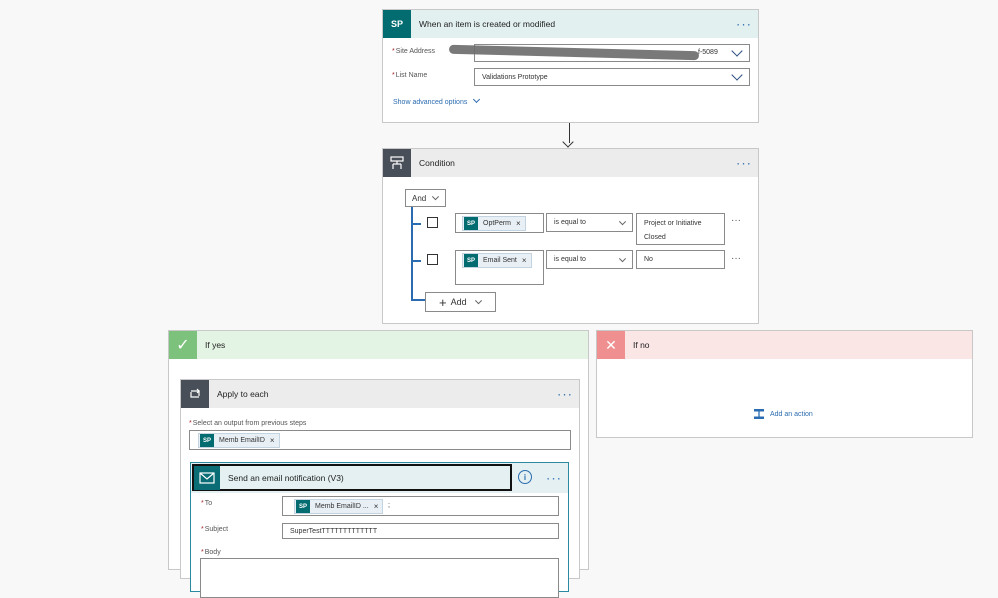 This screenshot has height=598, width=998. Describe the element at coordinates (410, 75) in the screenshot. I see `list-name-label: *List Name` at that location.